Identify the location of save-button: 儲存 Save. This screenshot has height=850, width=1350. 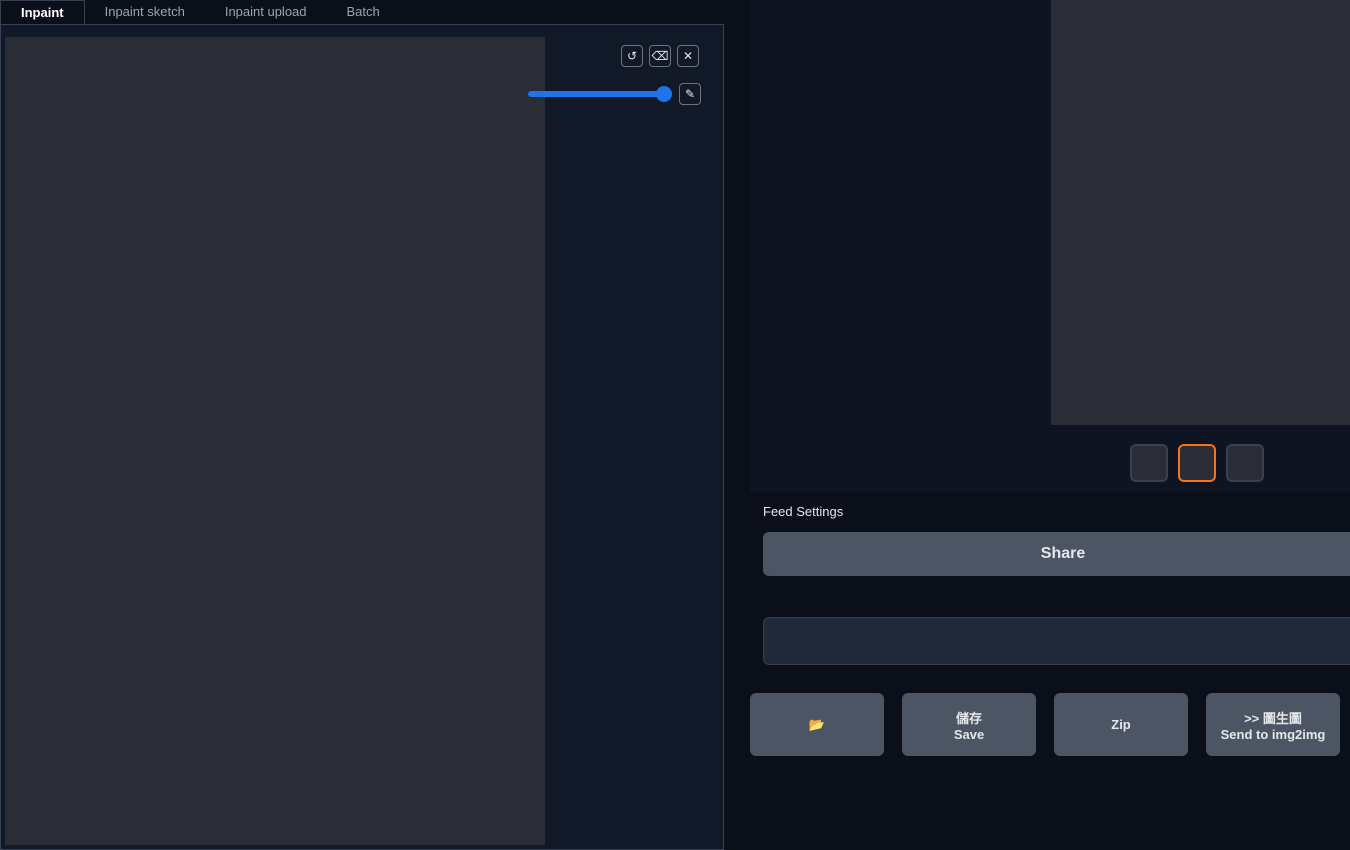
(969, 724).